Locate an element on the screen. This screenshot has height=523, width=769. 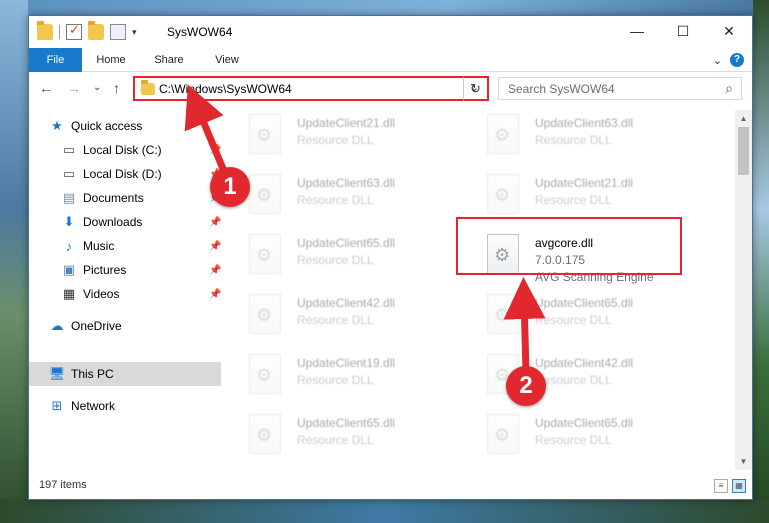
sidebar-item-label: This PC is located at coordinates (92, 374).